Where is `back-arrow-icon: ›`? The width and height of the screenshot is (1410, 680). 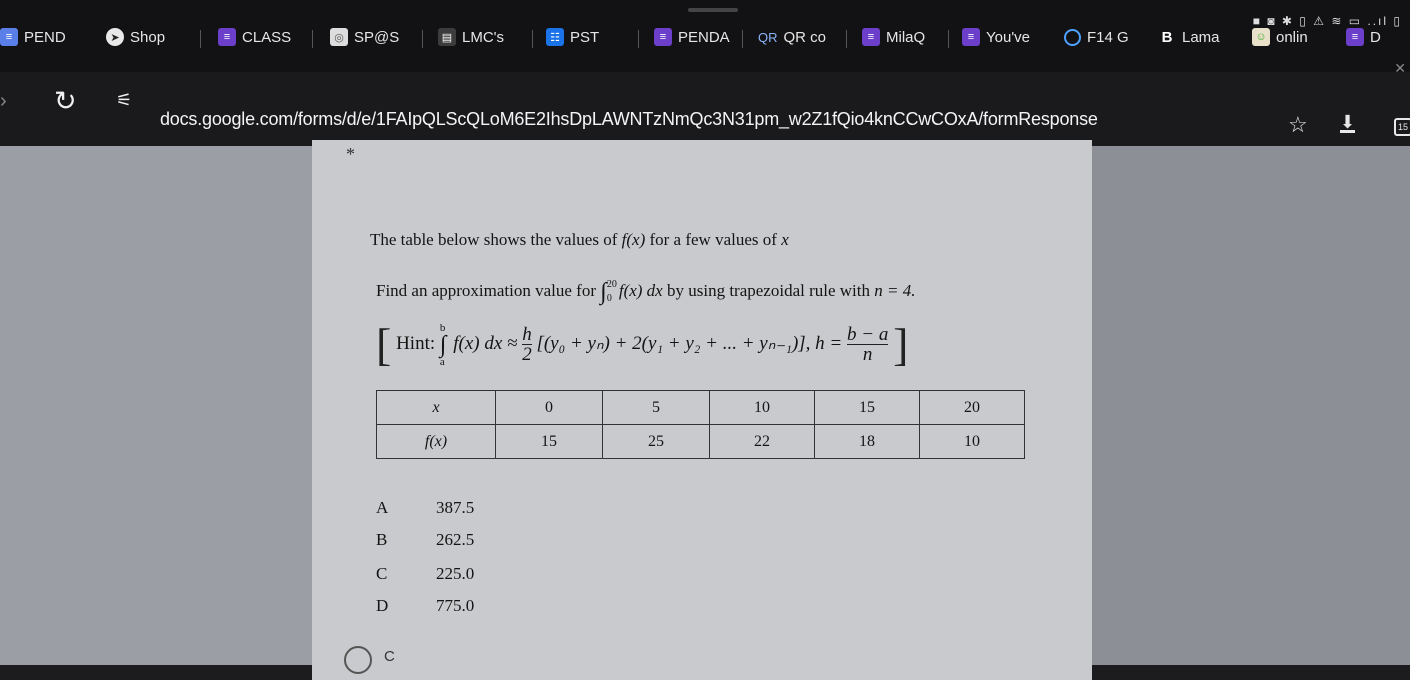
back-arrow-icon: › is located at coordinates (3, 101).